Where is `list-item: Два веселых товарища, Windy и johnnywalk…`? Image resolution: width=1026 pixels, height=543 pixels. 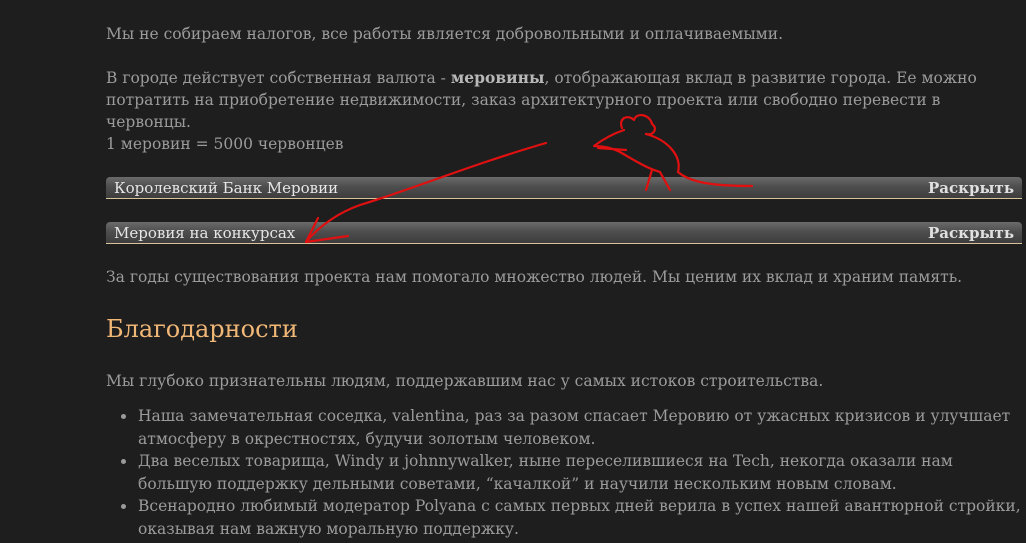 list-item: Два веселых товарища, Windy и johnnywalk… is located at coordinates (571, 472).